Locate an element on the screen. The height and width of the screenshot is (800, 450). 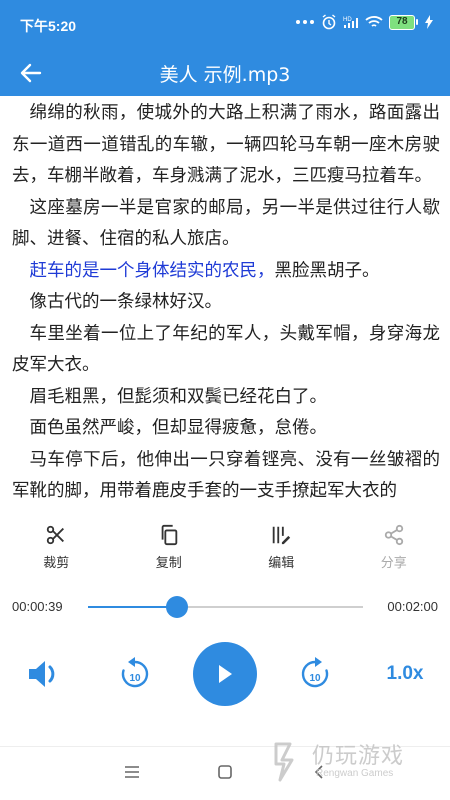
menu-nav-icon is located at coordinates (132, 772).